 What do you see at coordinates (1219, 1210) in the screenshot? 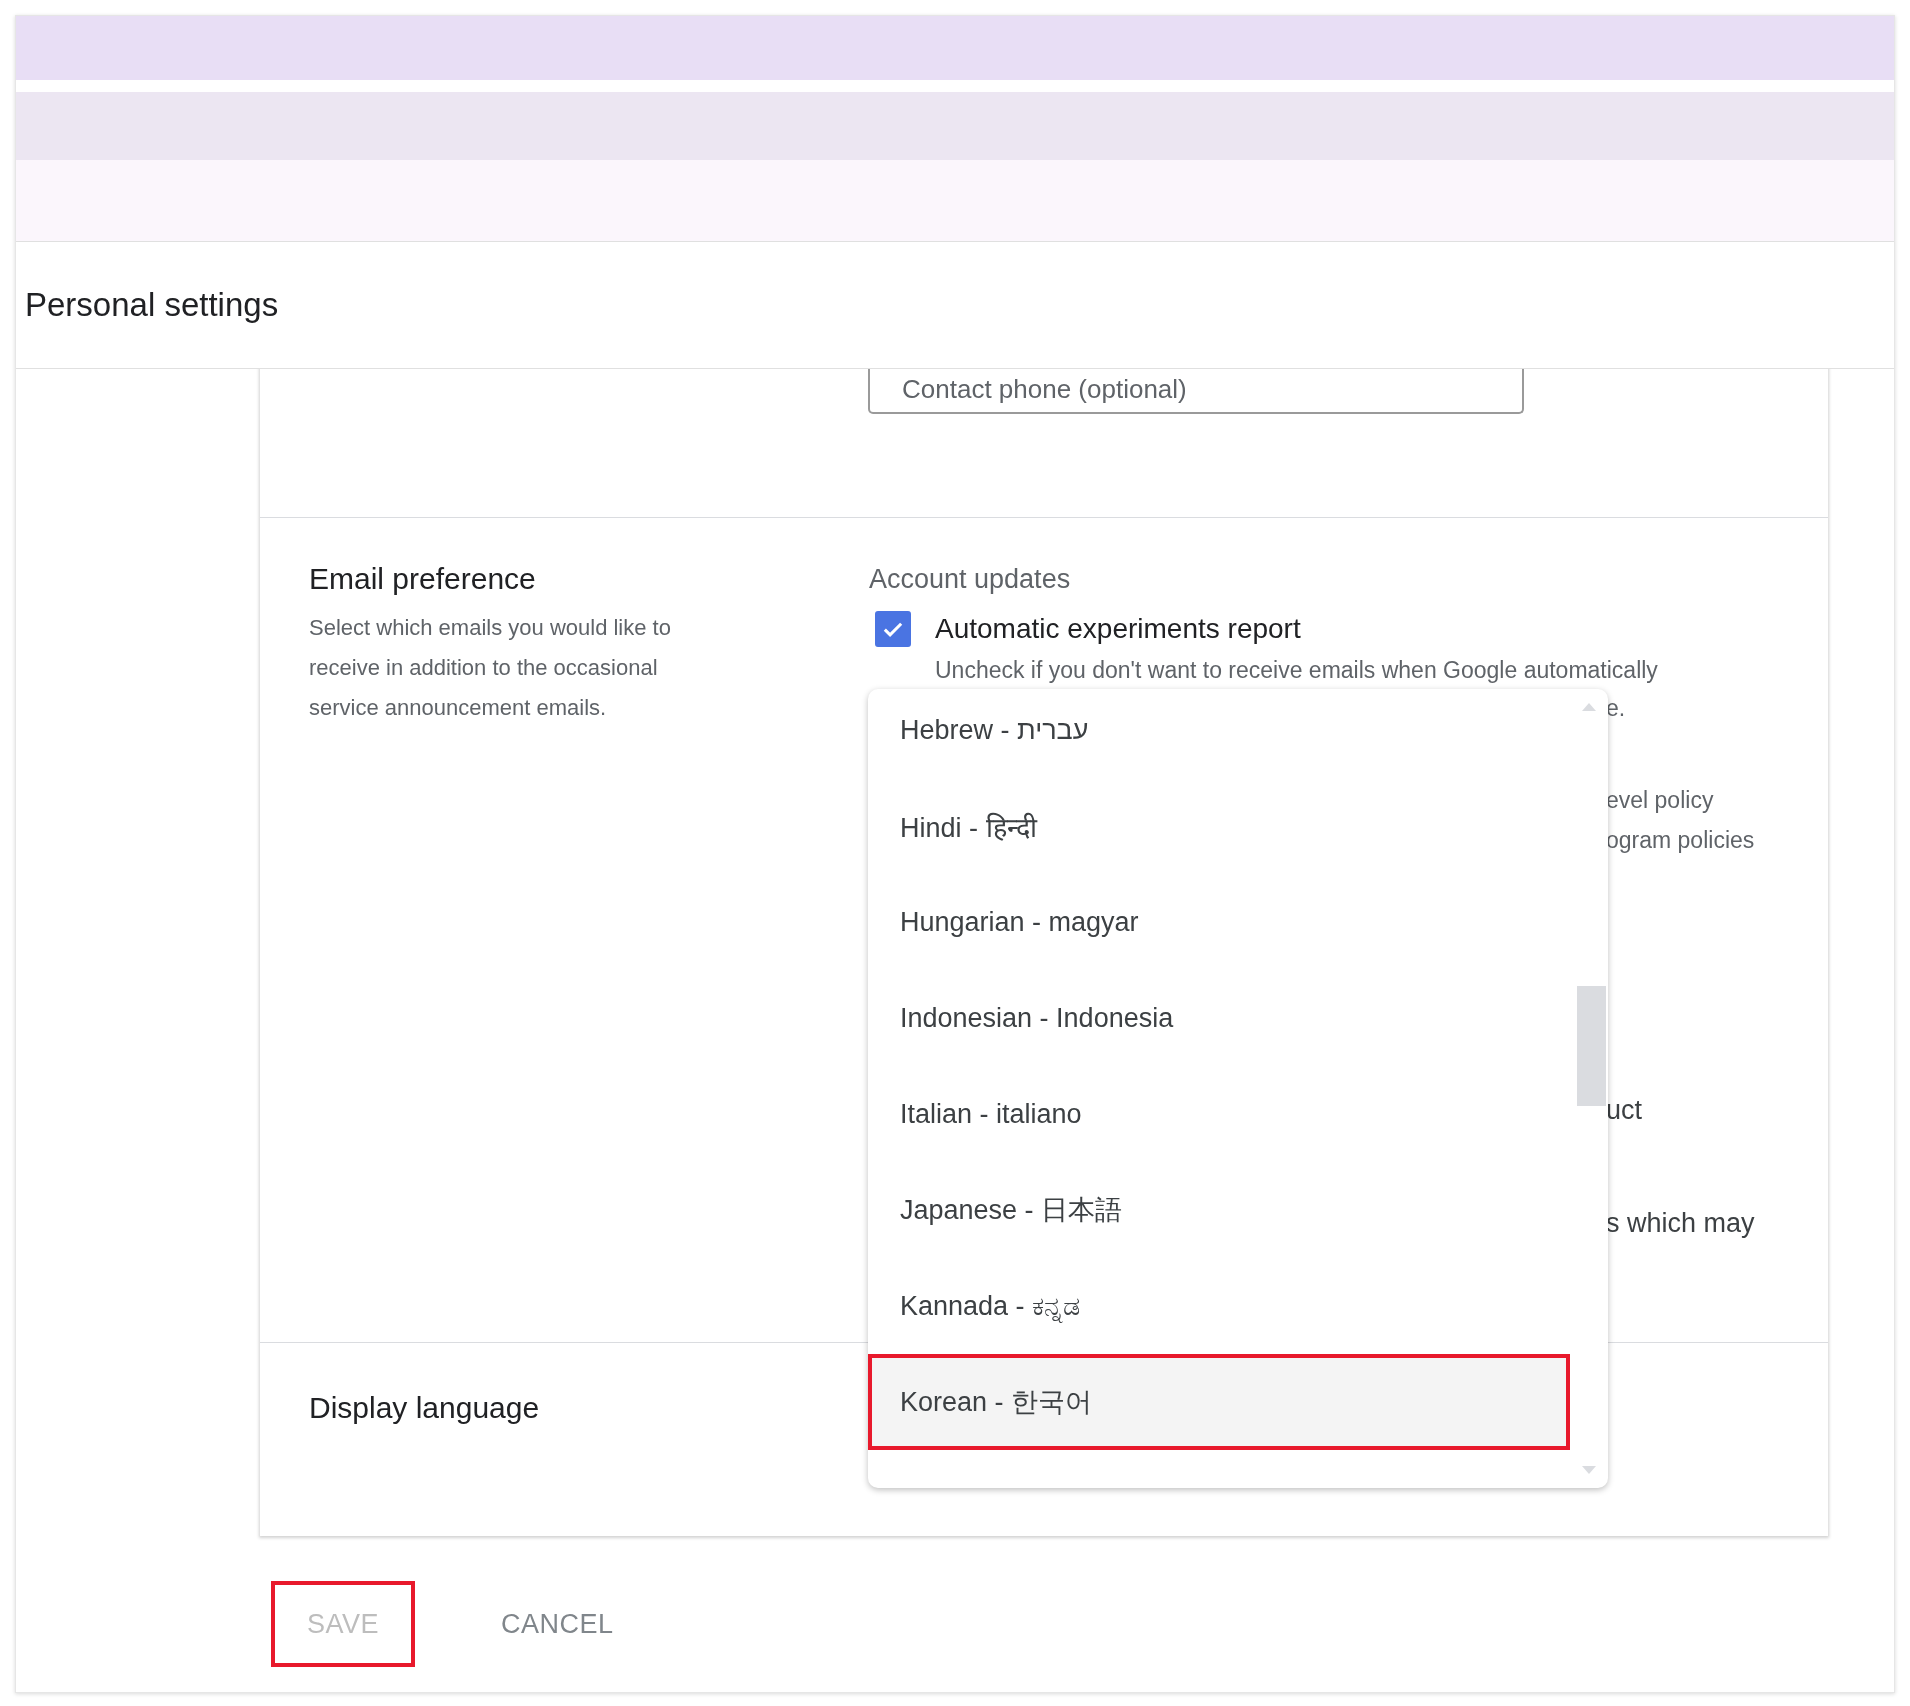
I see `menu-item: Japanese - 日本語` at bounding box center [1219, 1210].